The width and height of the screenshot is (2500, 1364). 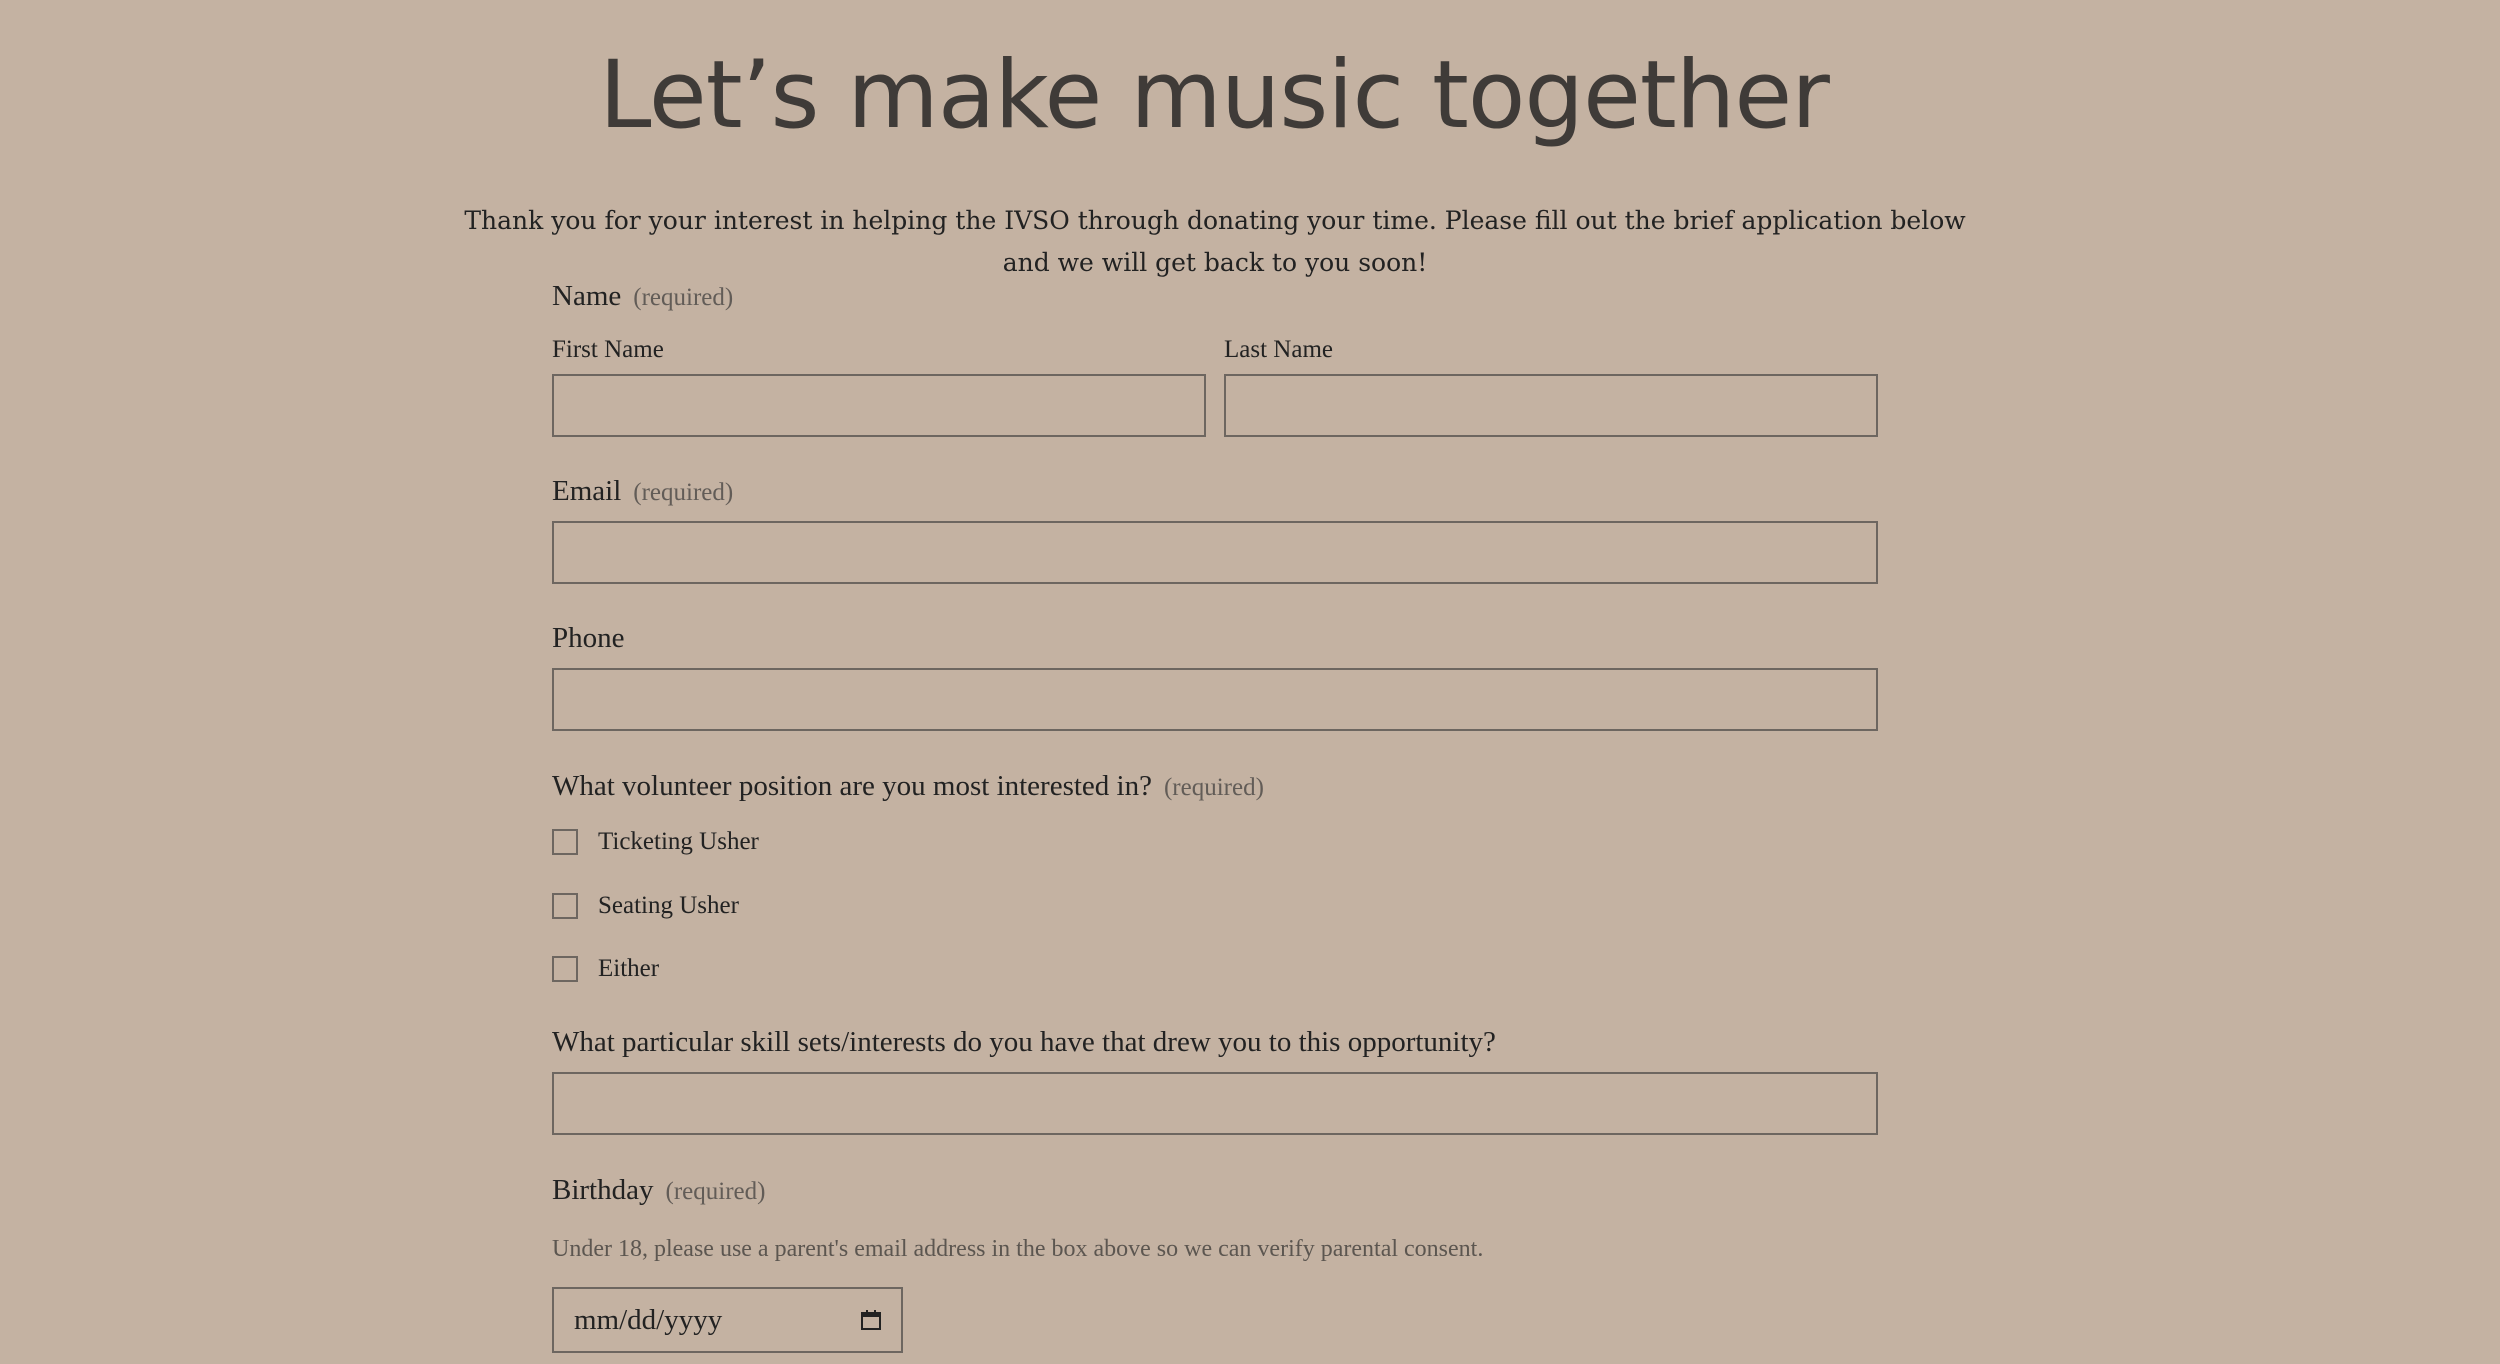 I want to click on birthday-date-input: mm/dd/yyyy, so click(x=727, y=1320).